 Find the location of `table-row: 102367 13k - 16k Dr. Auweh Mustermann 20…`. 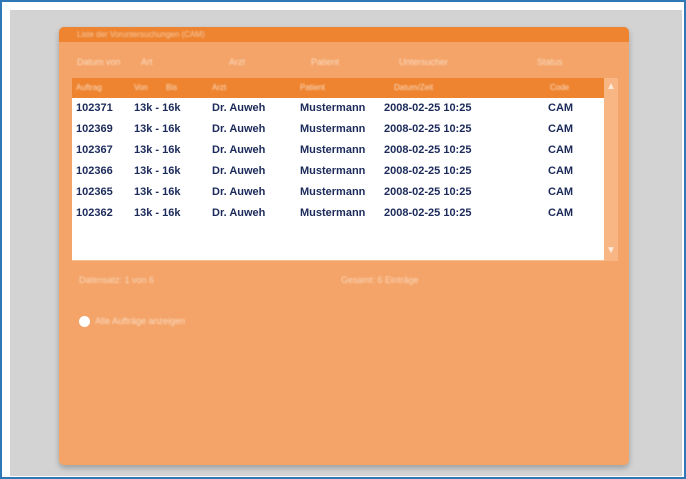

table-row: 102367 13k - 16k Dr. Auweh Mustermann 20… is located at coordinates (338, 150).